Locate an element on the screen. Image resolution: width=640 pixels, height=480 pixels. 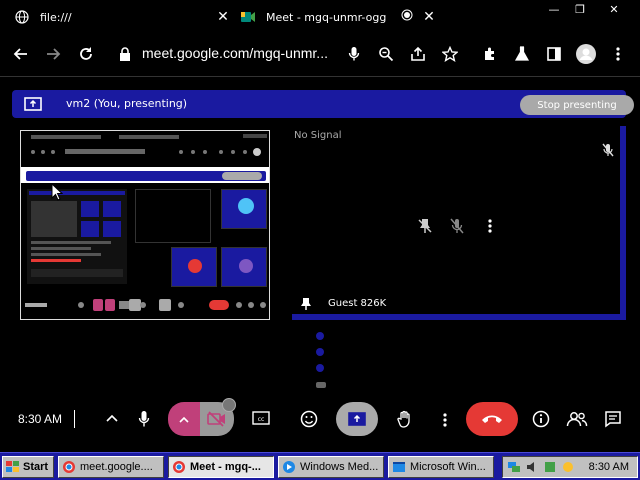
system-tray: 8:30 AM is located at coordinates (570, 467).